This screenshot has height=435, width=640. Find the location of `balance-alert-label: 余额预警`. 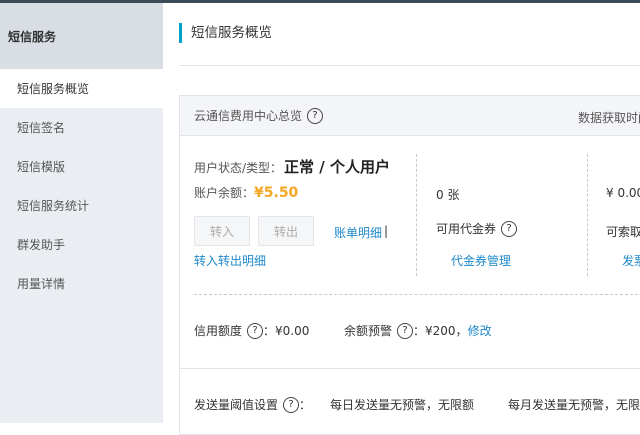

balance-alert-label: 余额预警 is located at coordinates (368, 331).